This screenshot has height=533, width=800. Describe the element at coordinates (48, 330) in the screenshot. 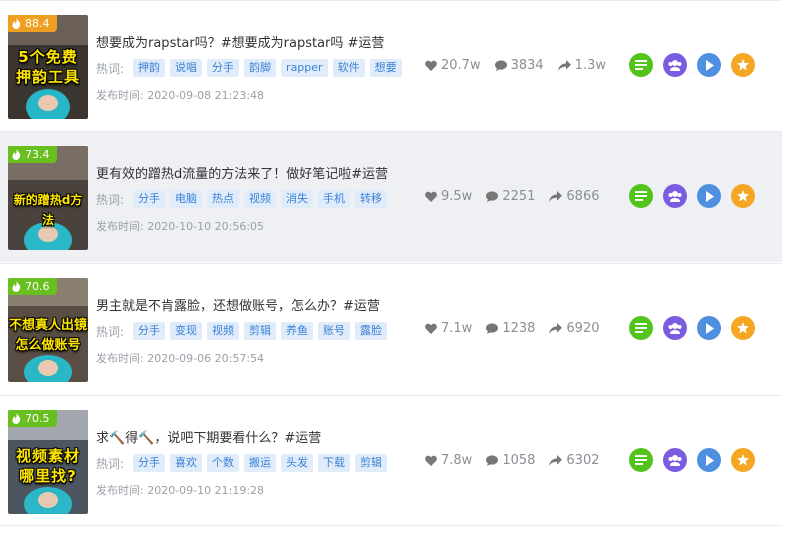

I see `video-thumbnail: 不想真人出镜 怎么做账号 70.6` at that location.